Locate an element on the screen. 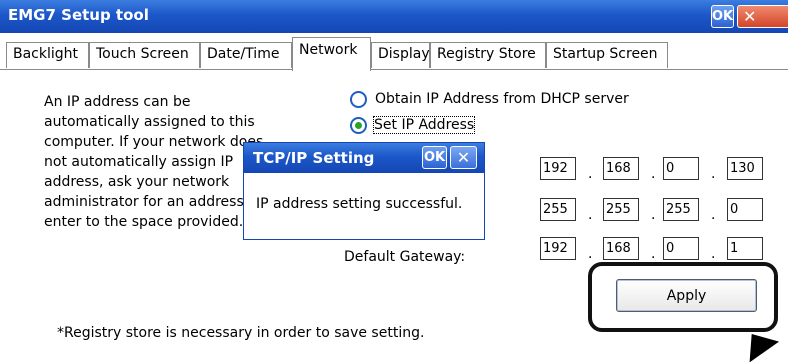  gateway-octet-2: 168 is located at coordinates (621, 248).